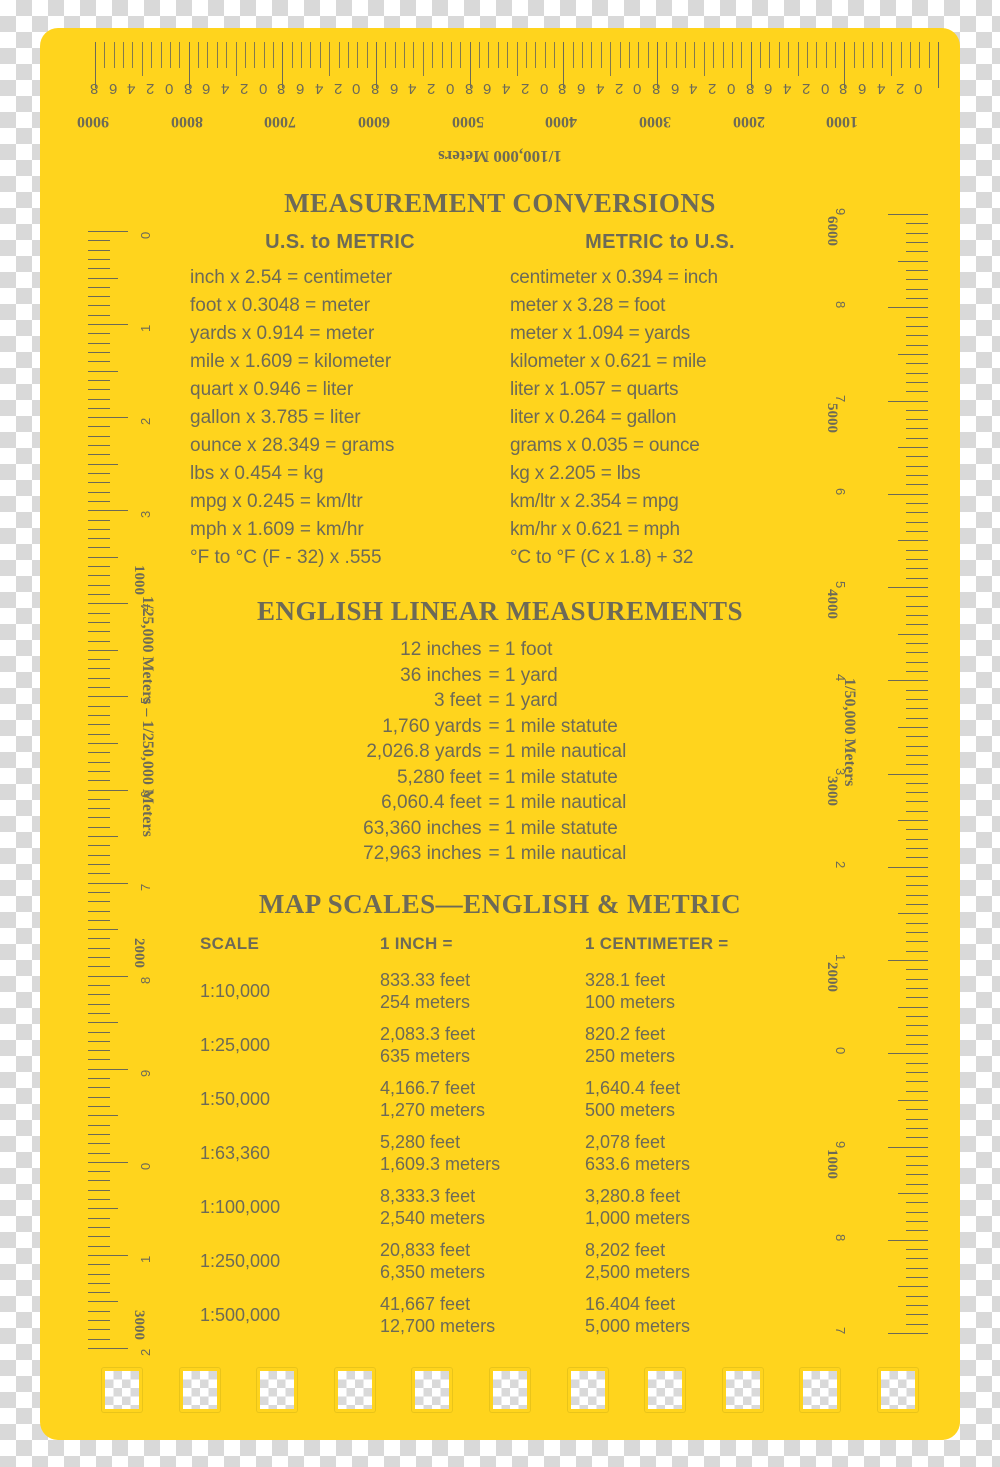  What do you see at coordinates (240, 1314) in the screenshot?
I see `cell-scale: 1:500,000` at bounding box center [240, 1314].